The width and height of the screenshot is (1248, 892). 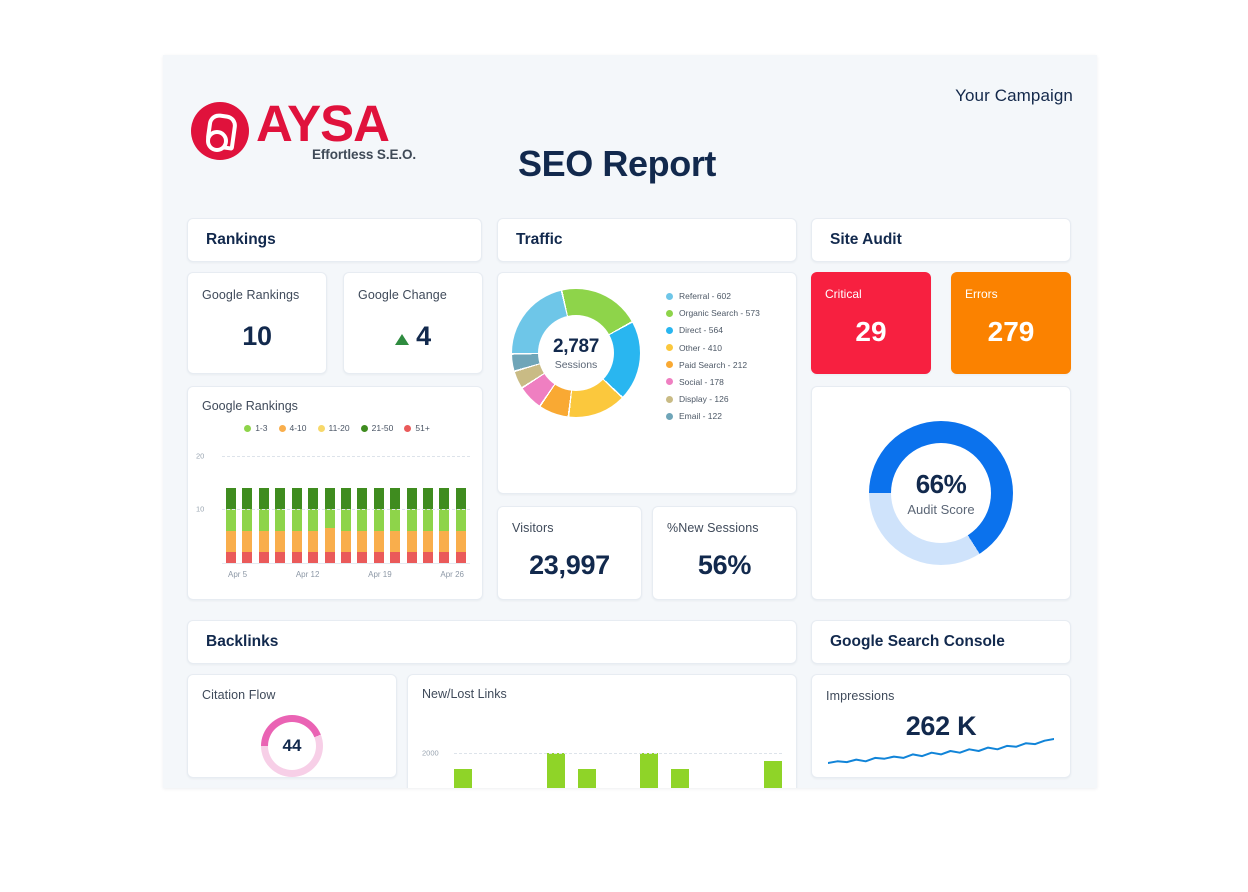 What do you see at coordinates (376, 428) in the screenshot?
I see `legend-item: 21-50` at bounding box center [376, 428].